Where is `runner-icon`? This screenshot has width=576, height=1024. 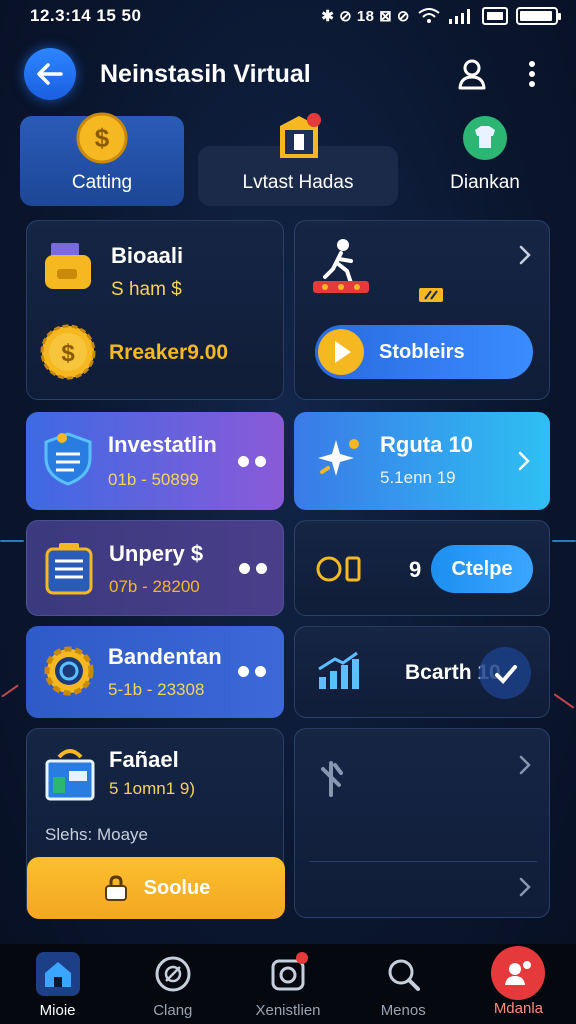
runner-icon is located at coordinates (341, 266).